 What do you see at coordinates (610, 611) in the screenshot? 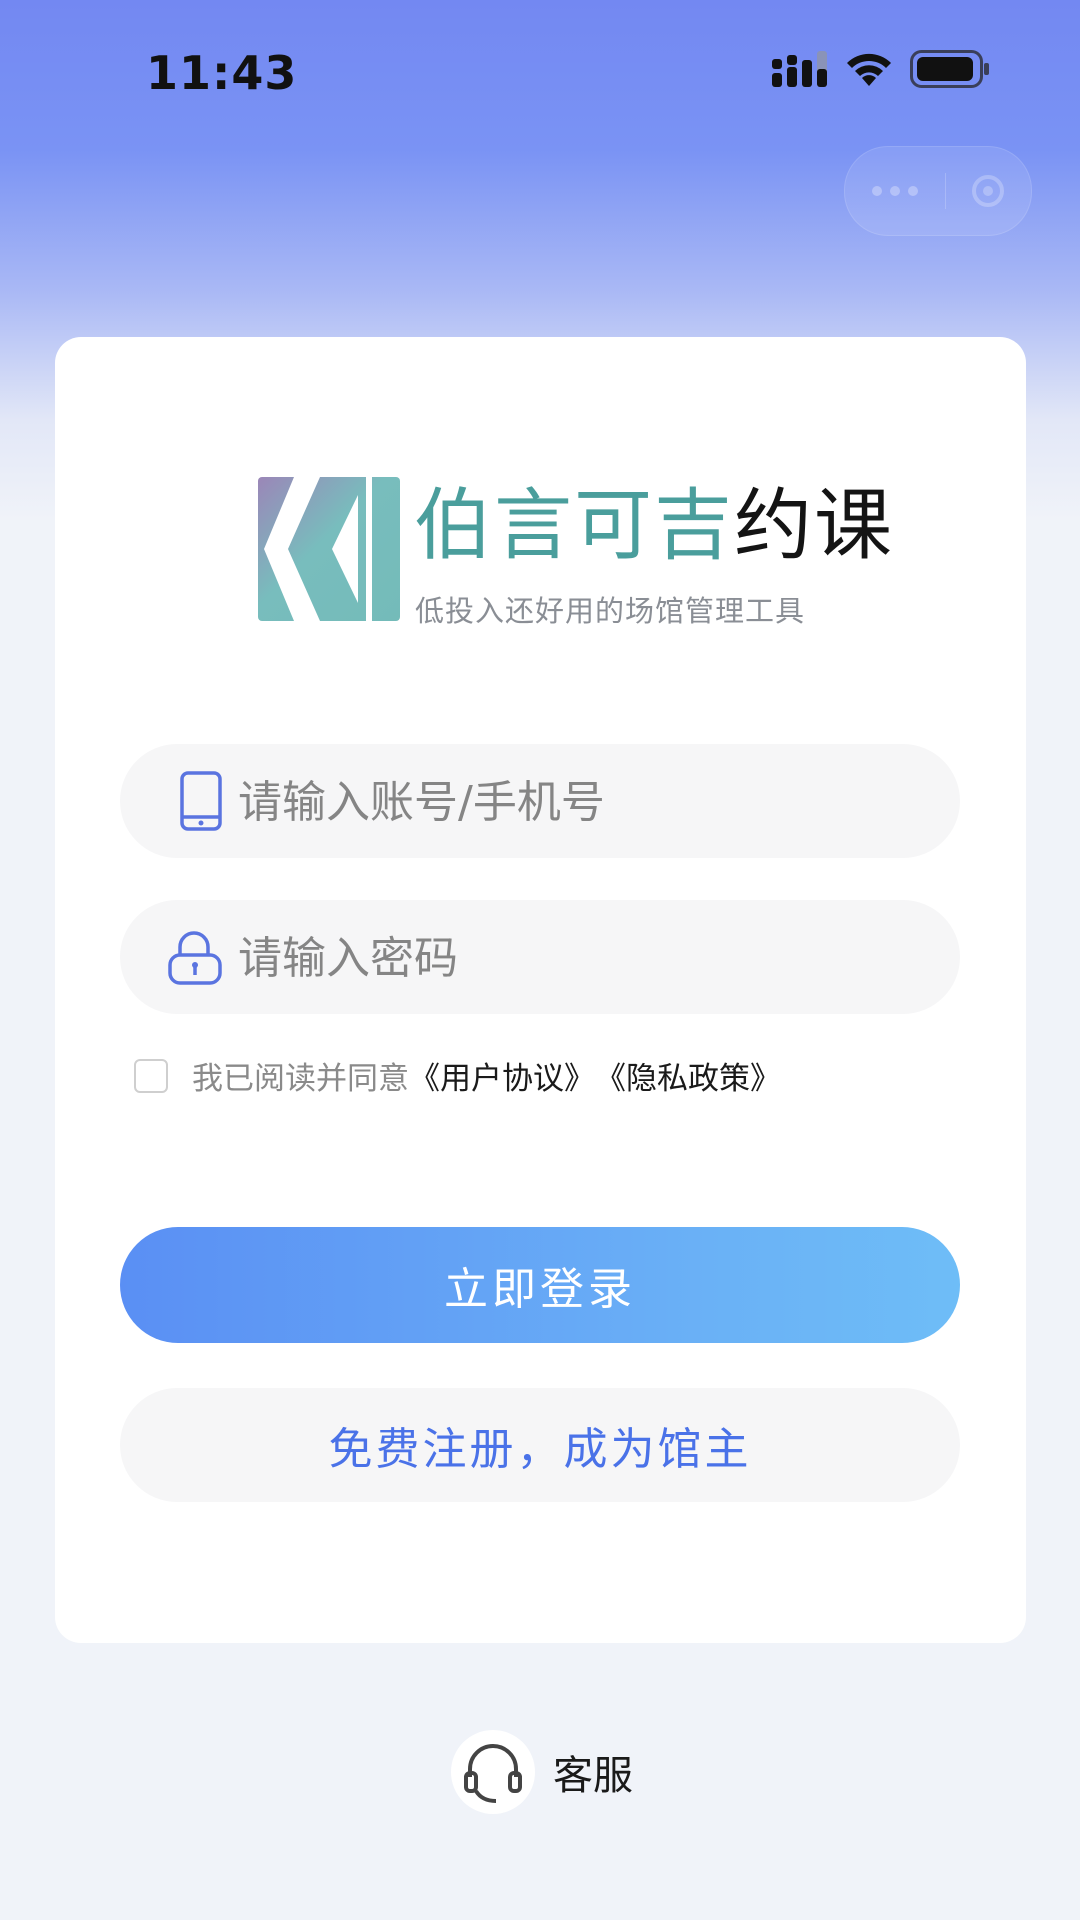
I see `brand-slogan: 低投入还好用的场馆管理工具` at bounding box center [610, 611].